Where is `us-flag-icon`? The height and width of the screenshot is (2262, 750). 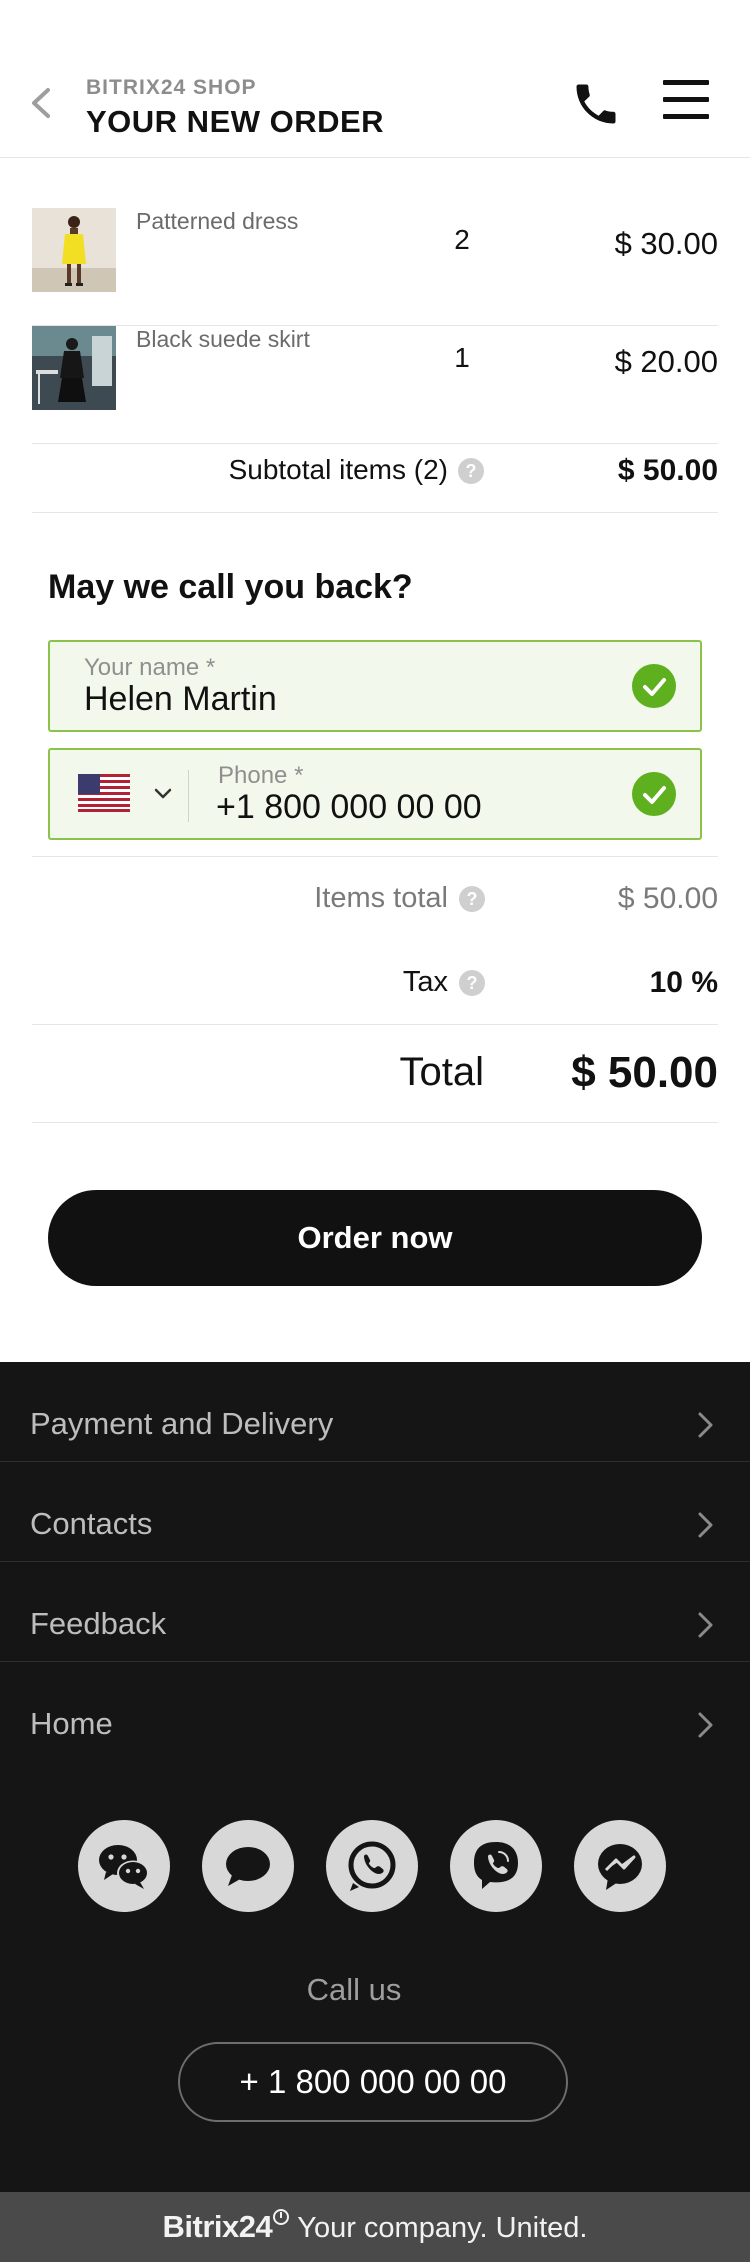
us-flag-icon is located at coordinates (104, 793).